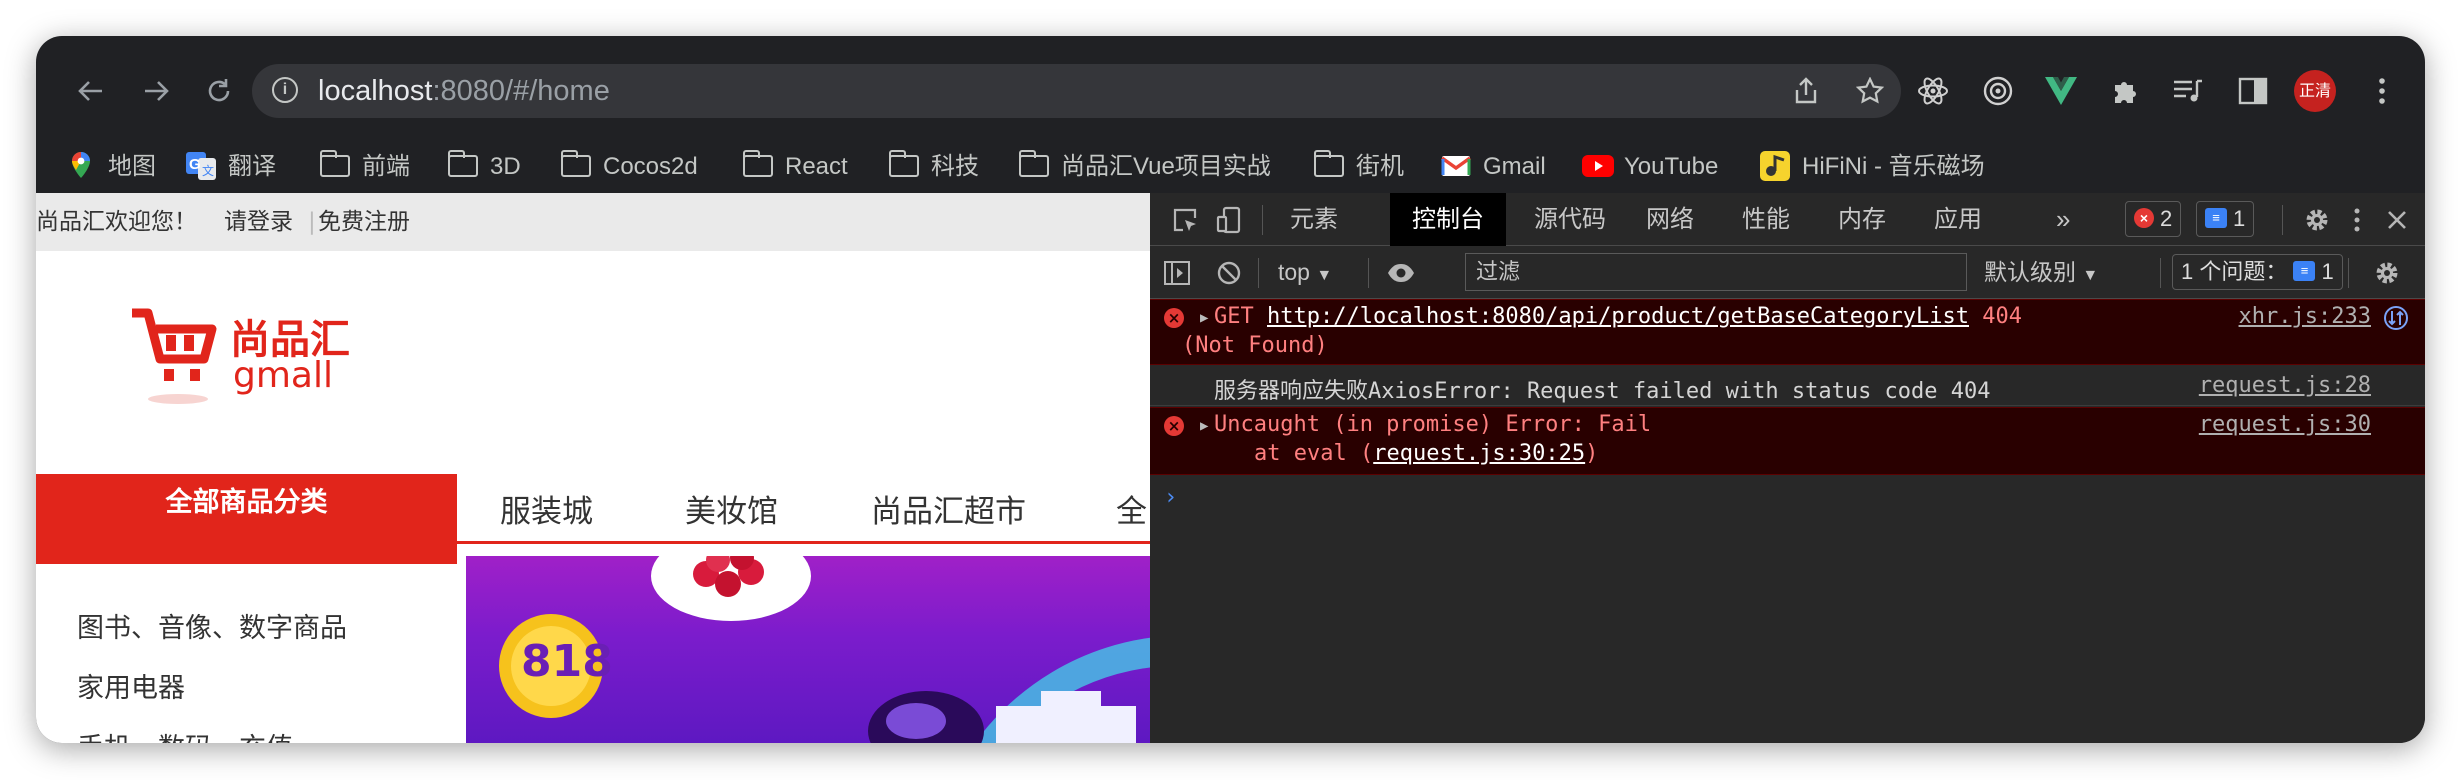  I want to click on bookmark-label: 地图, so click(132, 166).